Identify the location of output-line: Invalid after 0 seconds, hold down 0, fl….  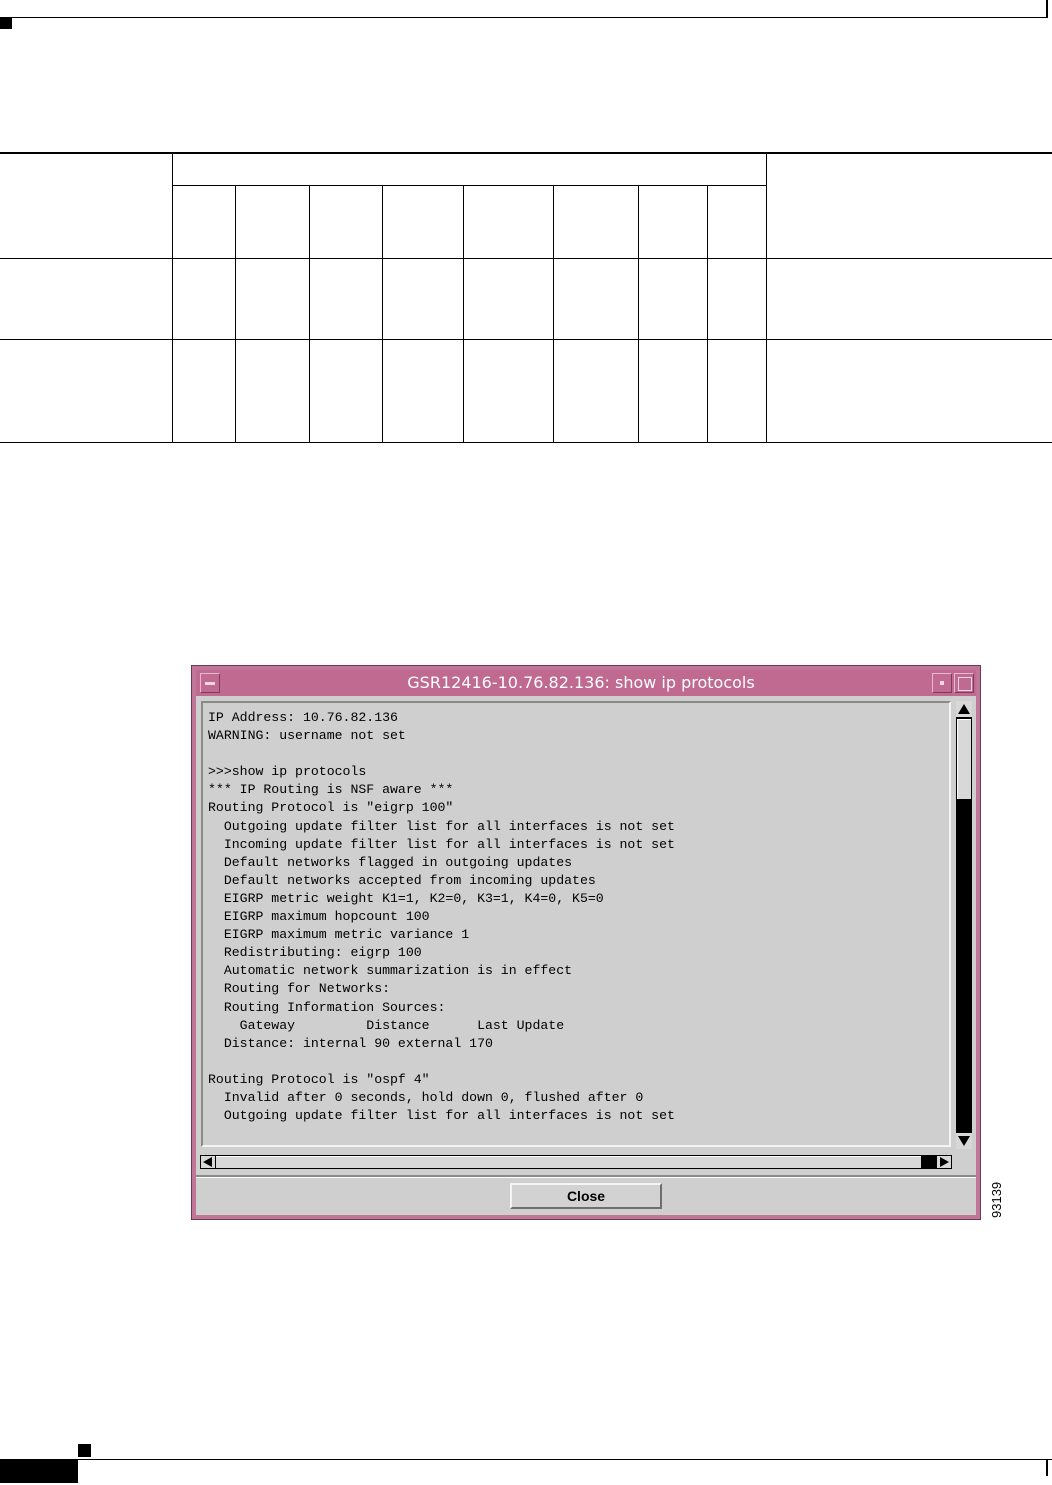
(426, 1097).